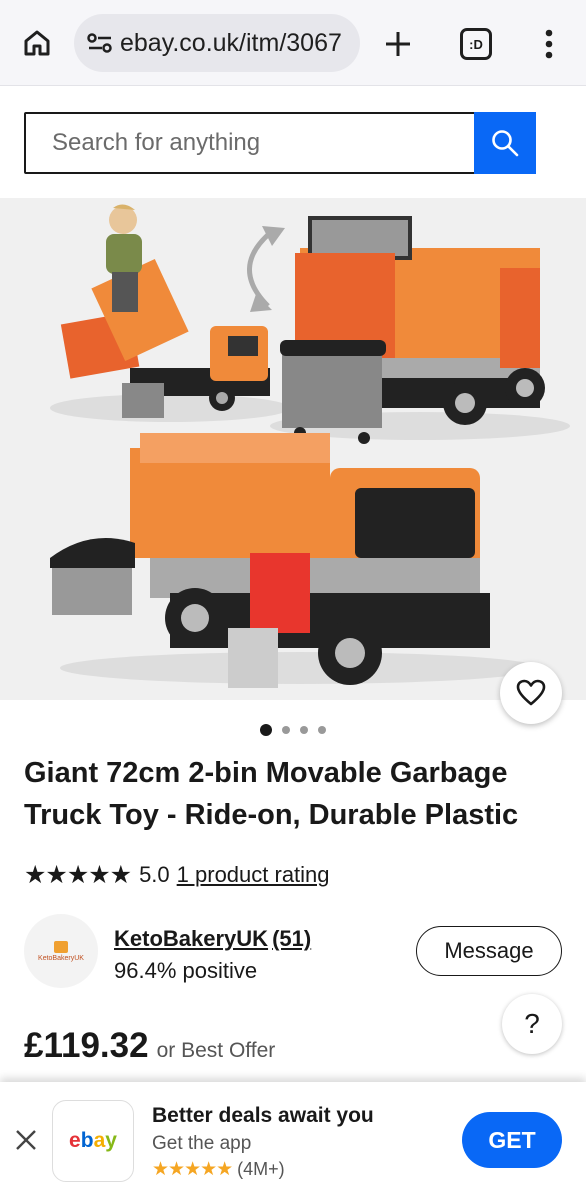 This screenshot has width=586, height=1200. What do you see at coordinates (263, 1115) in the screenshot?
I see `banner-title: Better deals await you` at bounding box center [263, 1115].